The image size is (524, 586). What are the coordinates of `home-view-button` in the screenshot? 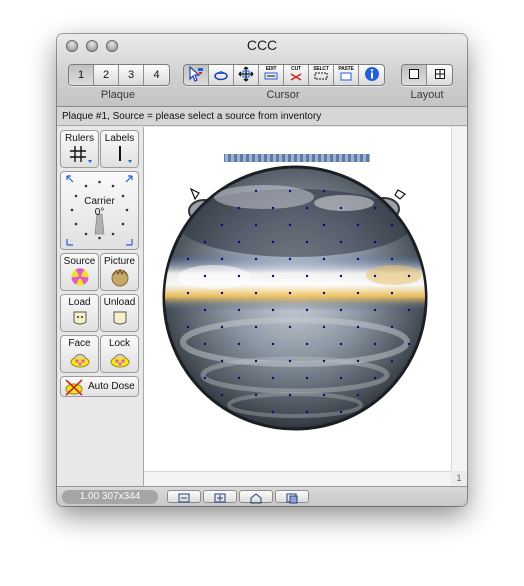 It's located at (256, 497).